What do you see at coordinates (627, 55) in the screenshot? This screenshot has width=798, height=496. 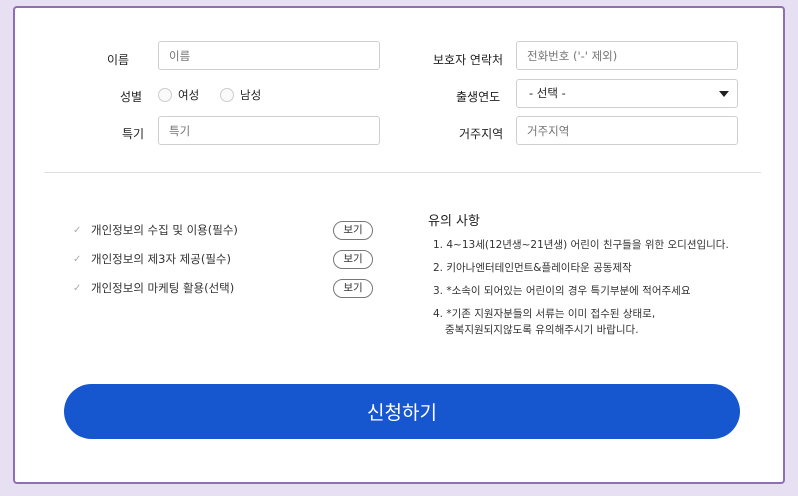 I see `guardian-contact-input` at bounding box center [627, 55].